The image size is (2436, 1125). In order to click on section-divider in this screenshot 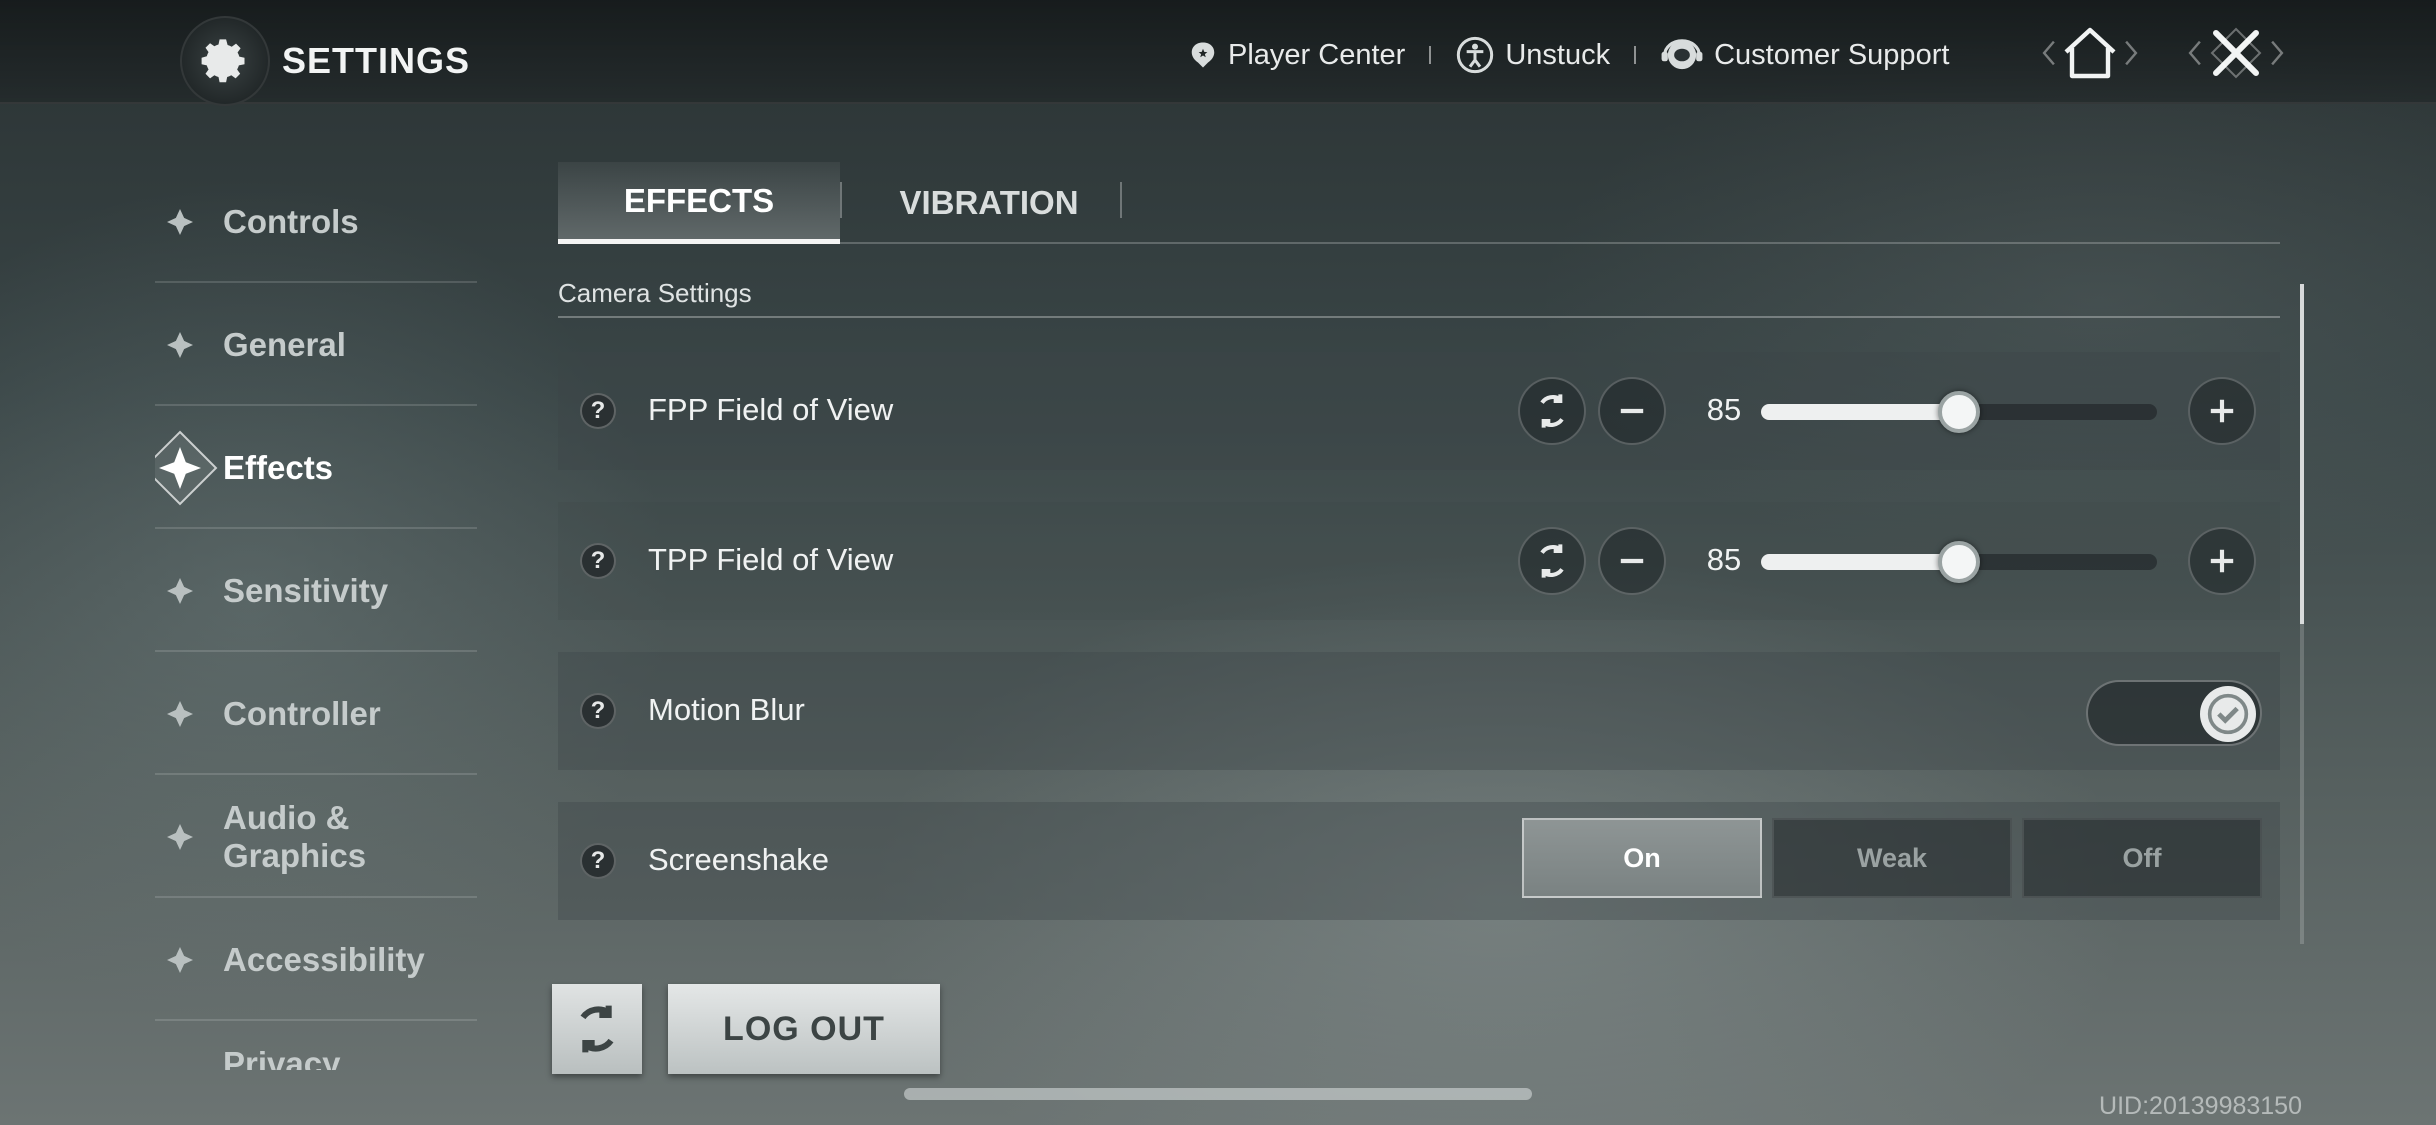, I will do `click(1419, 317)`.